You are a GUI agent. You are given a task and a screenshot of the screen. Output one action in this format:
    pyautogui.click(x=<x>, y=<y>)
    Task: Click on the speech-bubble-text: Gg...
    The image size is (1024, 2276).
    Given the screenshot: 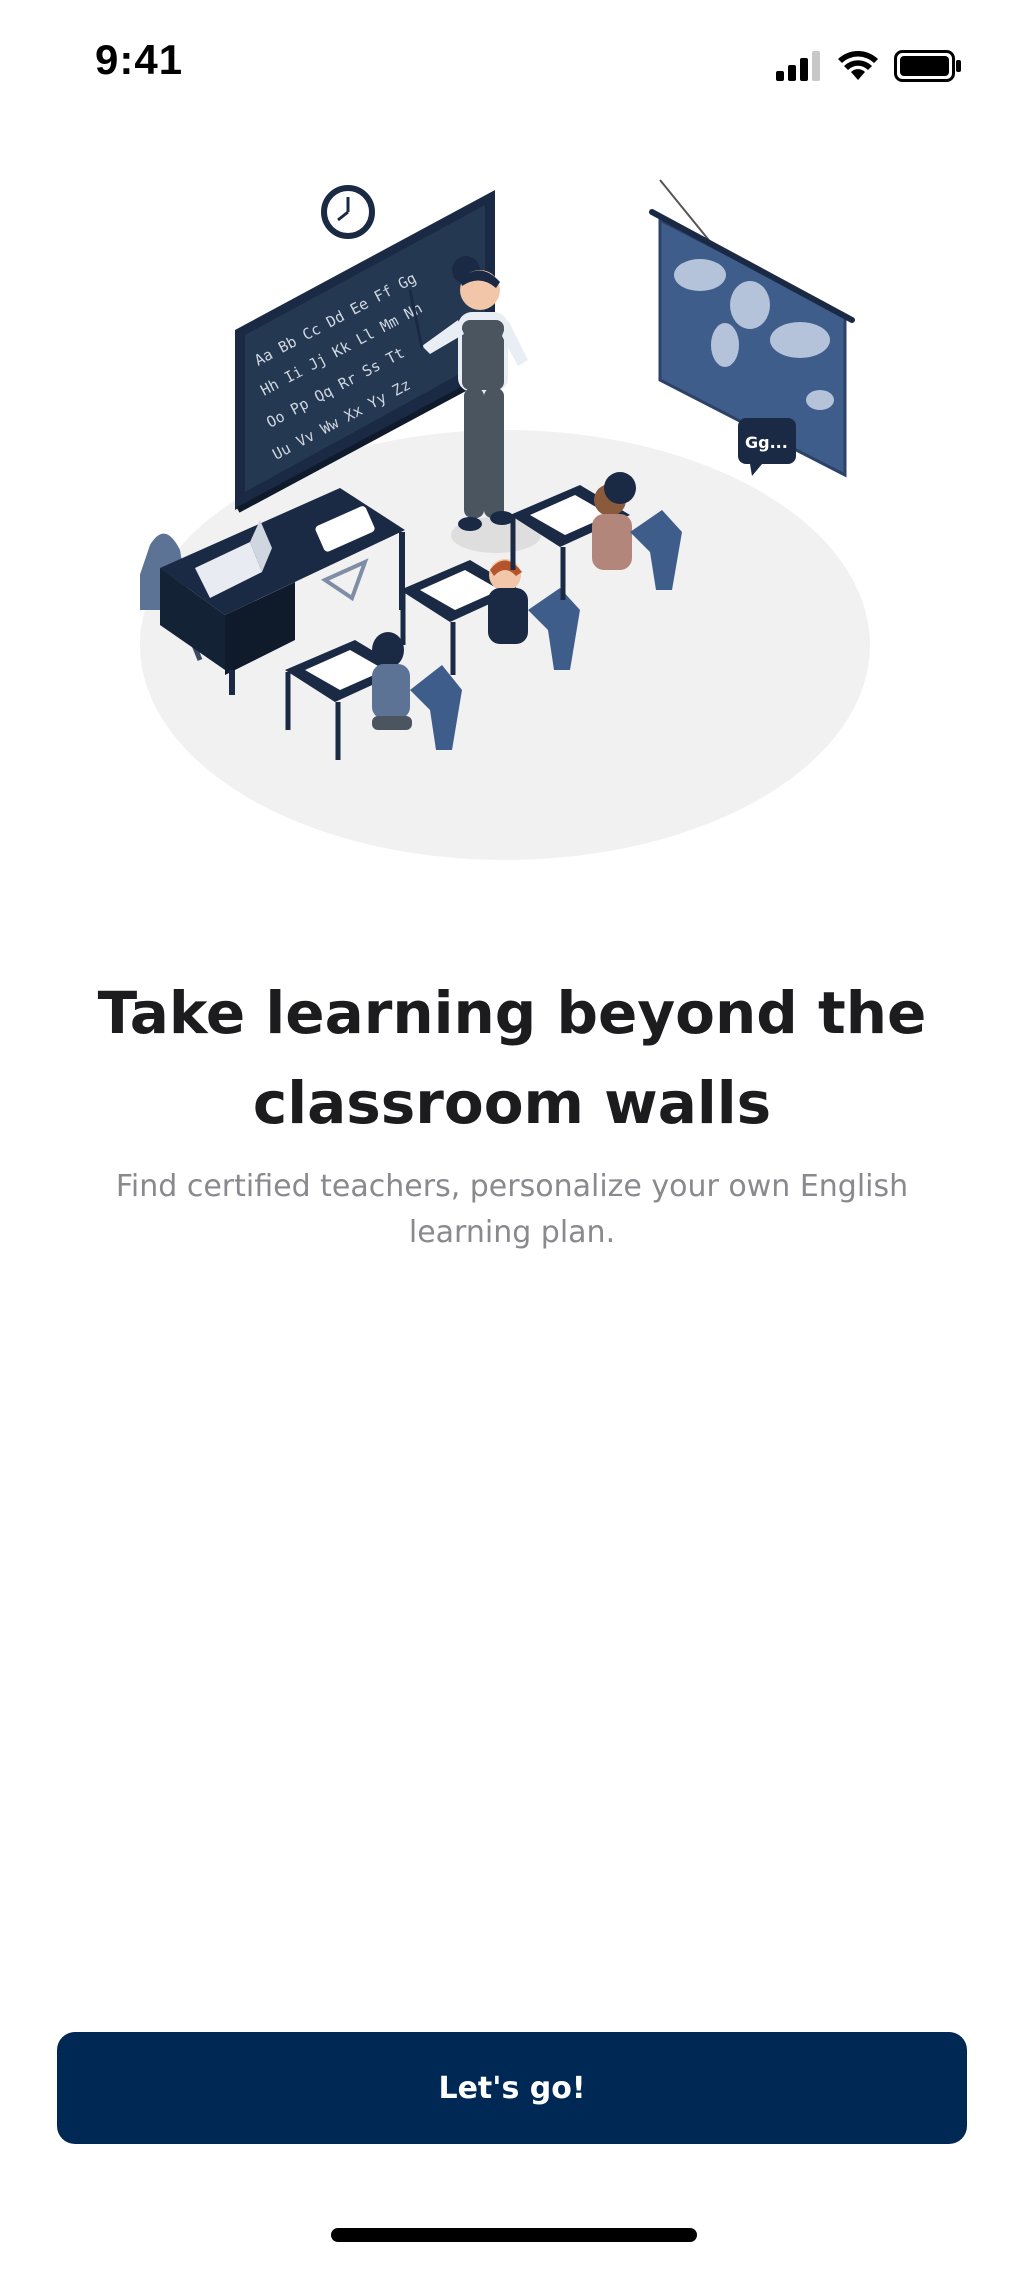 What is the action you would take?
    pyautogui.click(x=766, y=442)
    